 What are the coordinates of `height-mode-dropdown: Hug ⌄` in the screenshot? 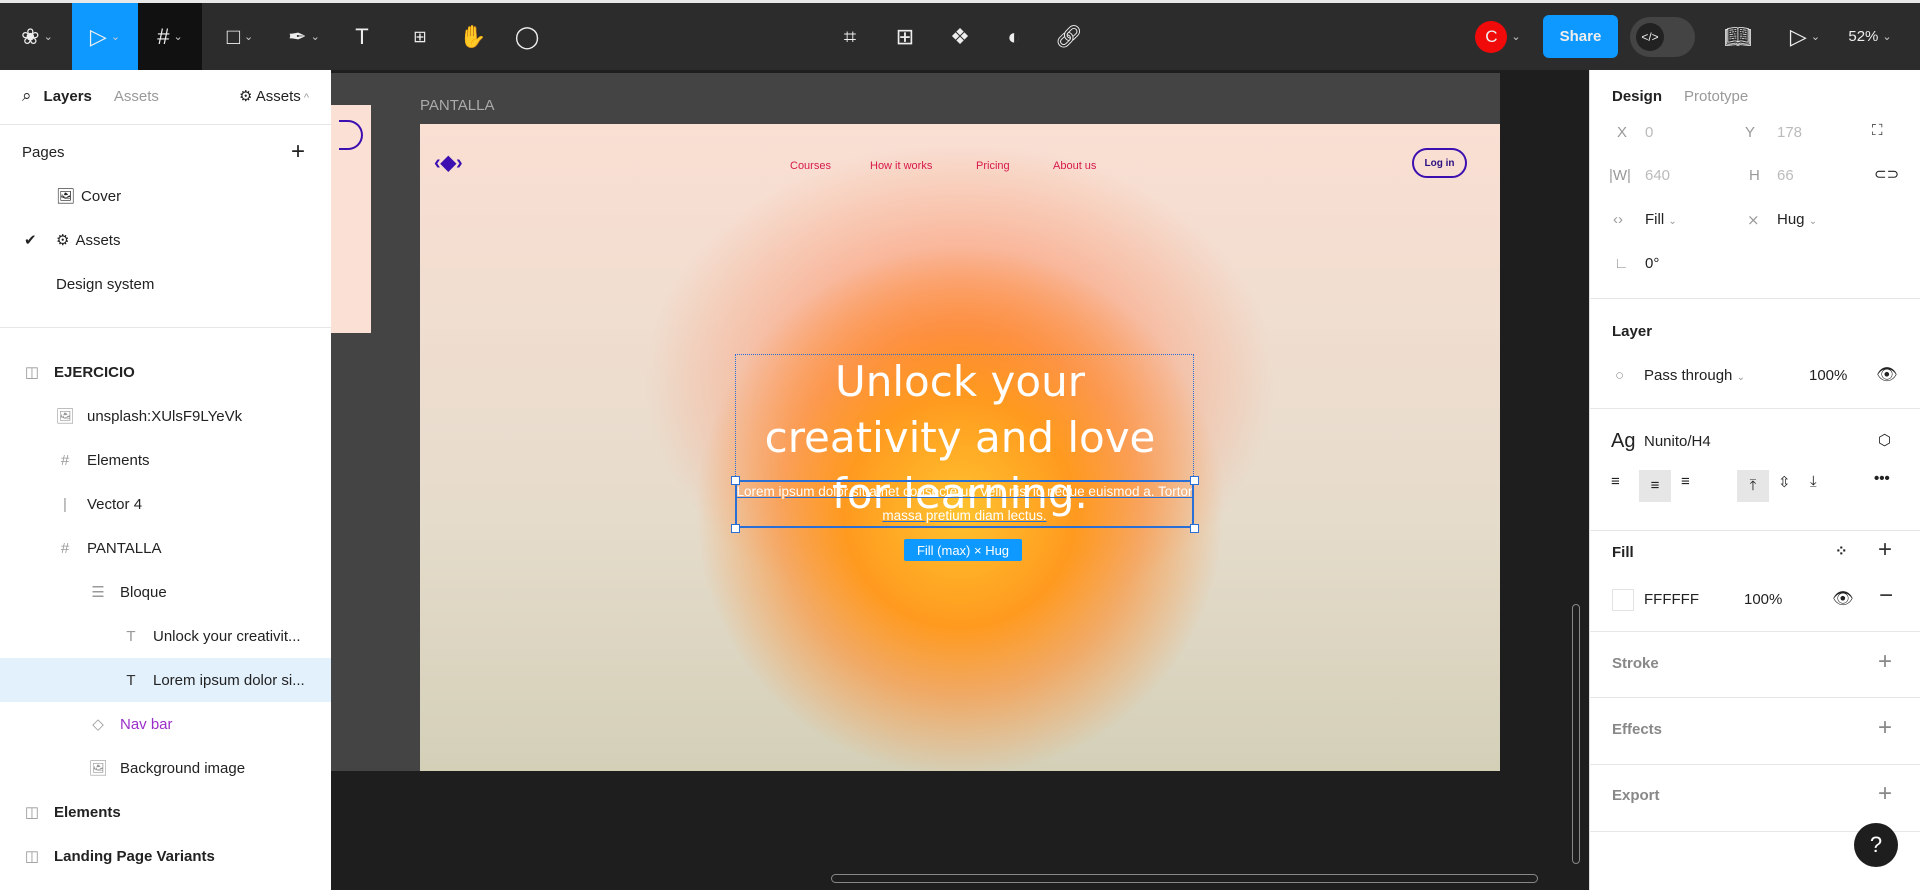 It's located at (1797, 219).